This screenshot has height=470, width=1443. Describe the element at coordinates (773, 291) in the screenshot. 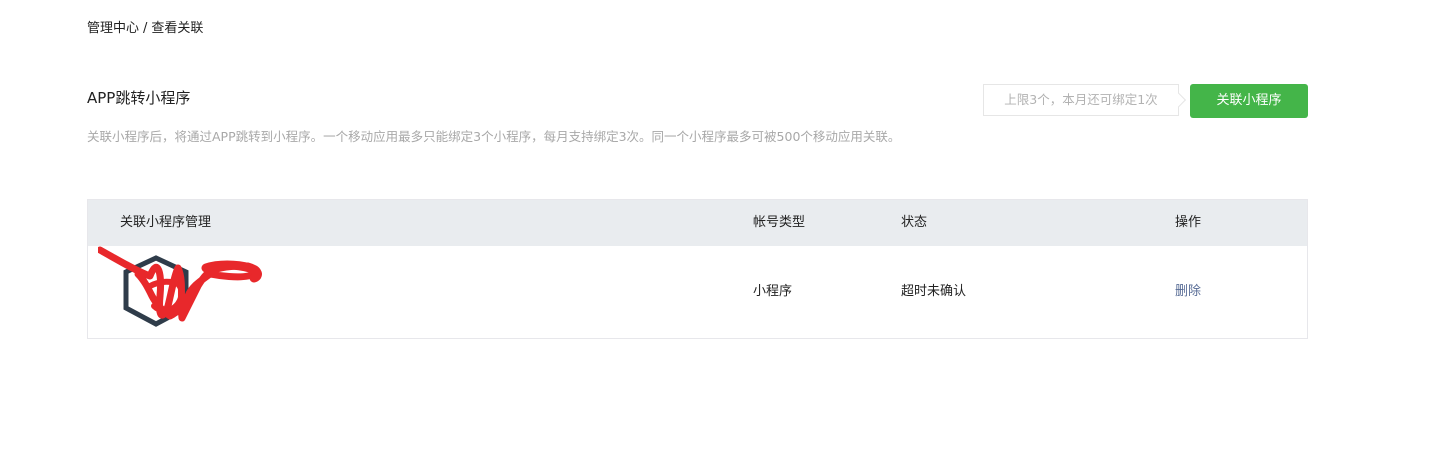

I see `account-type-cell: 小程序` at that location.